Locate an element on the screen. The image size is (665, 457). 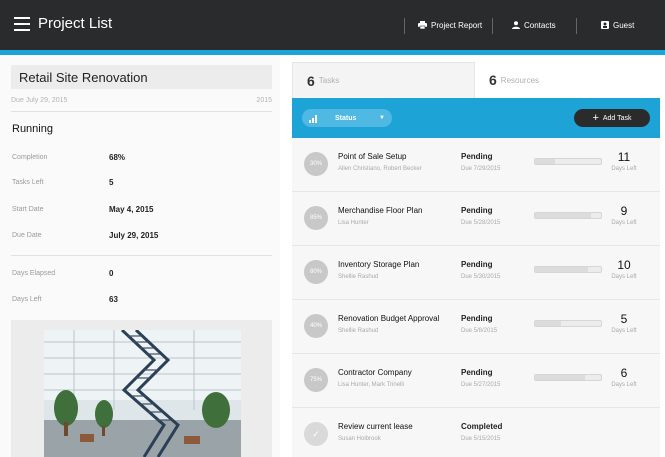
task-due: Due 5/28/2015 is located at coordinates (481, 223).